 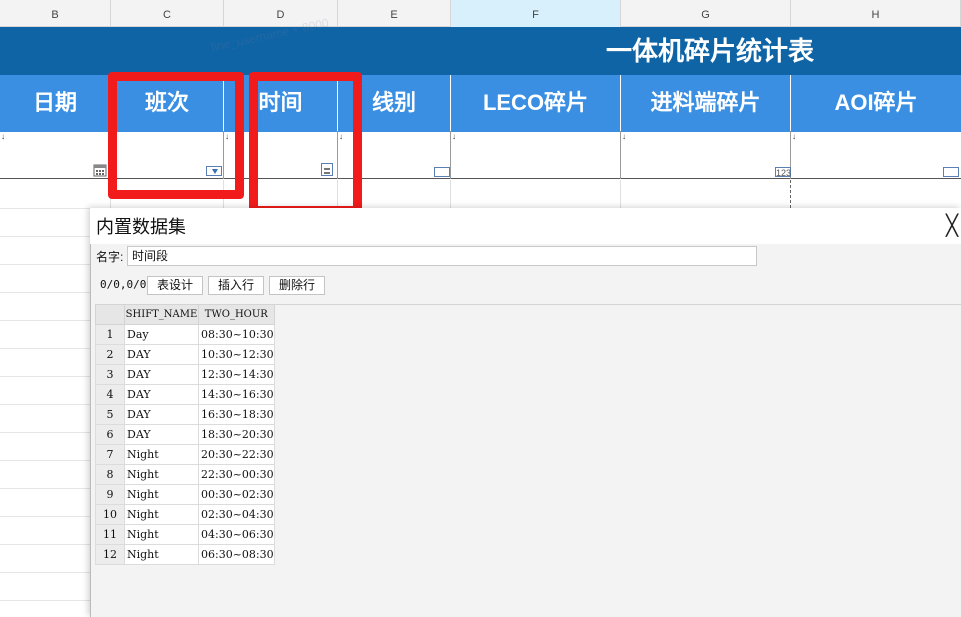 I want to click on row-number: 11, so click(x=110, y=534).